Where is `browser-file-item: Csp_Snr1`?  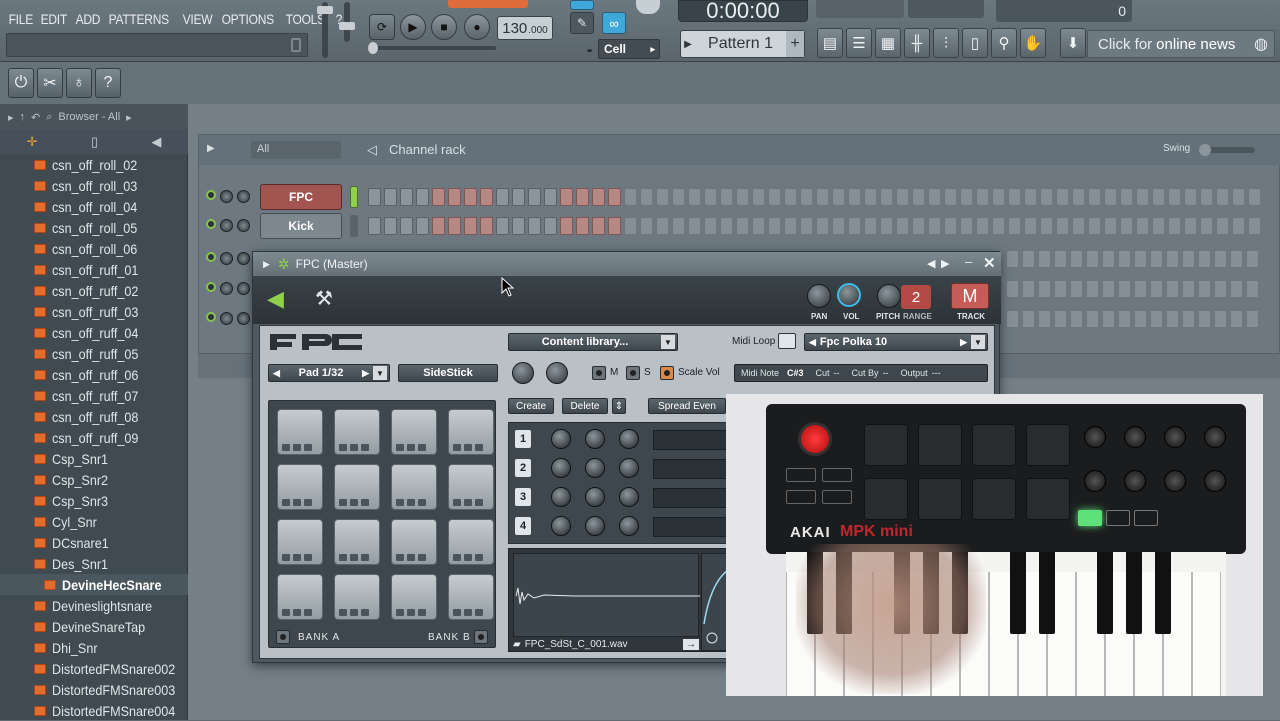
browser-file-item: Csp_Snr1 is located at coordinates (94, 458).